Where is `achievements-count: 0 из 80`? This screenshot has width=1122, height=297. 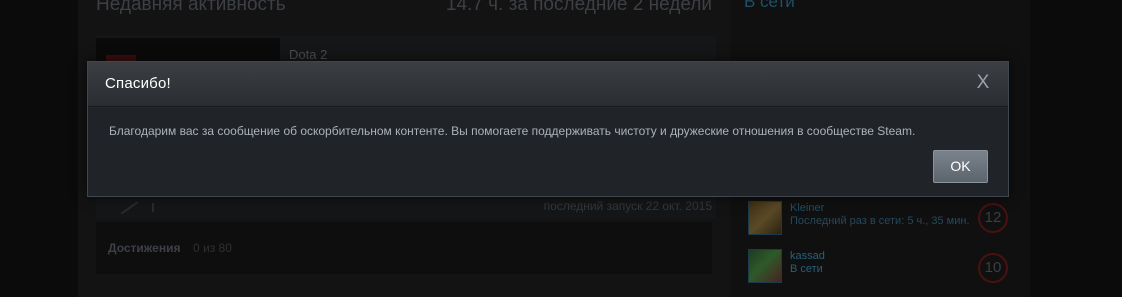 achievements-count: 0 из 80 is located at coordinates (212, 248).